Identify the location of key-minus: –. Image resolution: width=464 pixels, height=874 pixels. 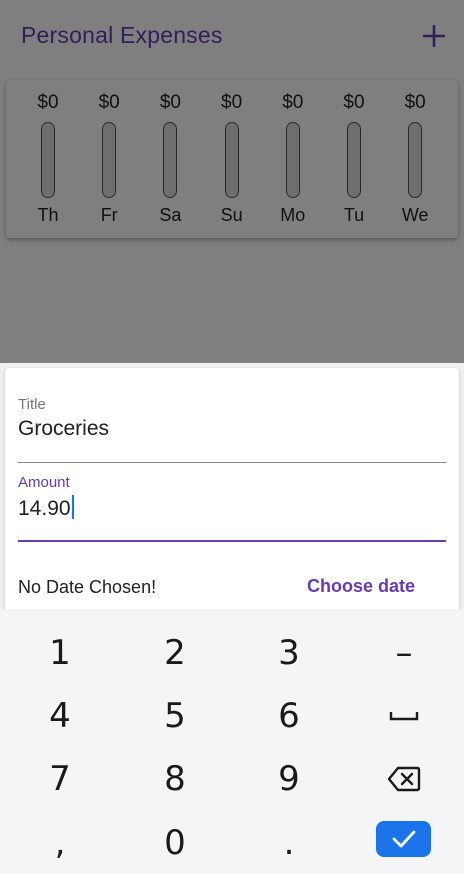
(404, 653).